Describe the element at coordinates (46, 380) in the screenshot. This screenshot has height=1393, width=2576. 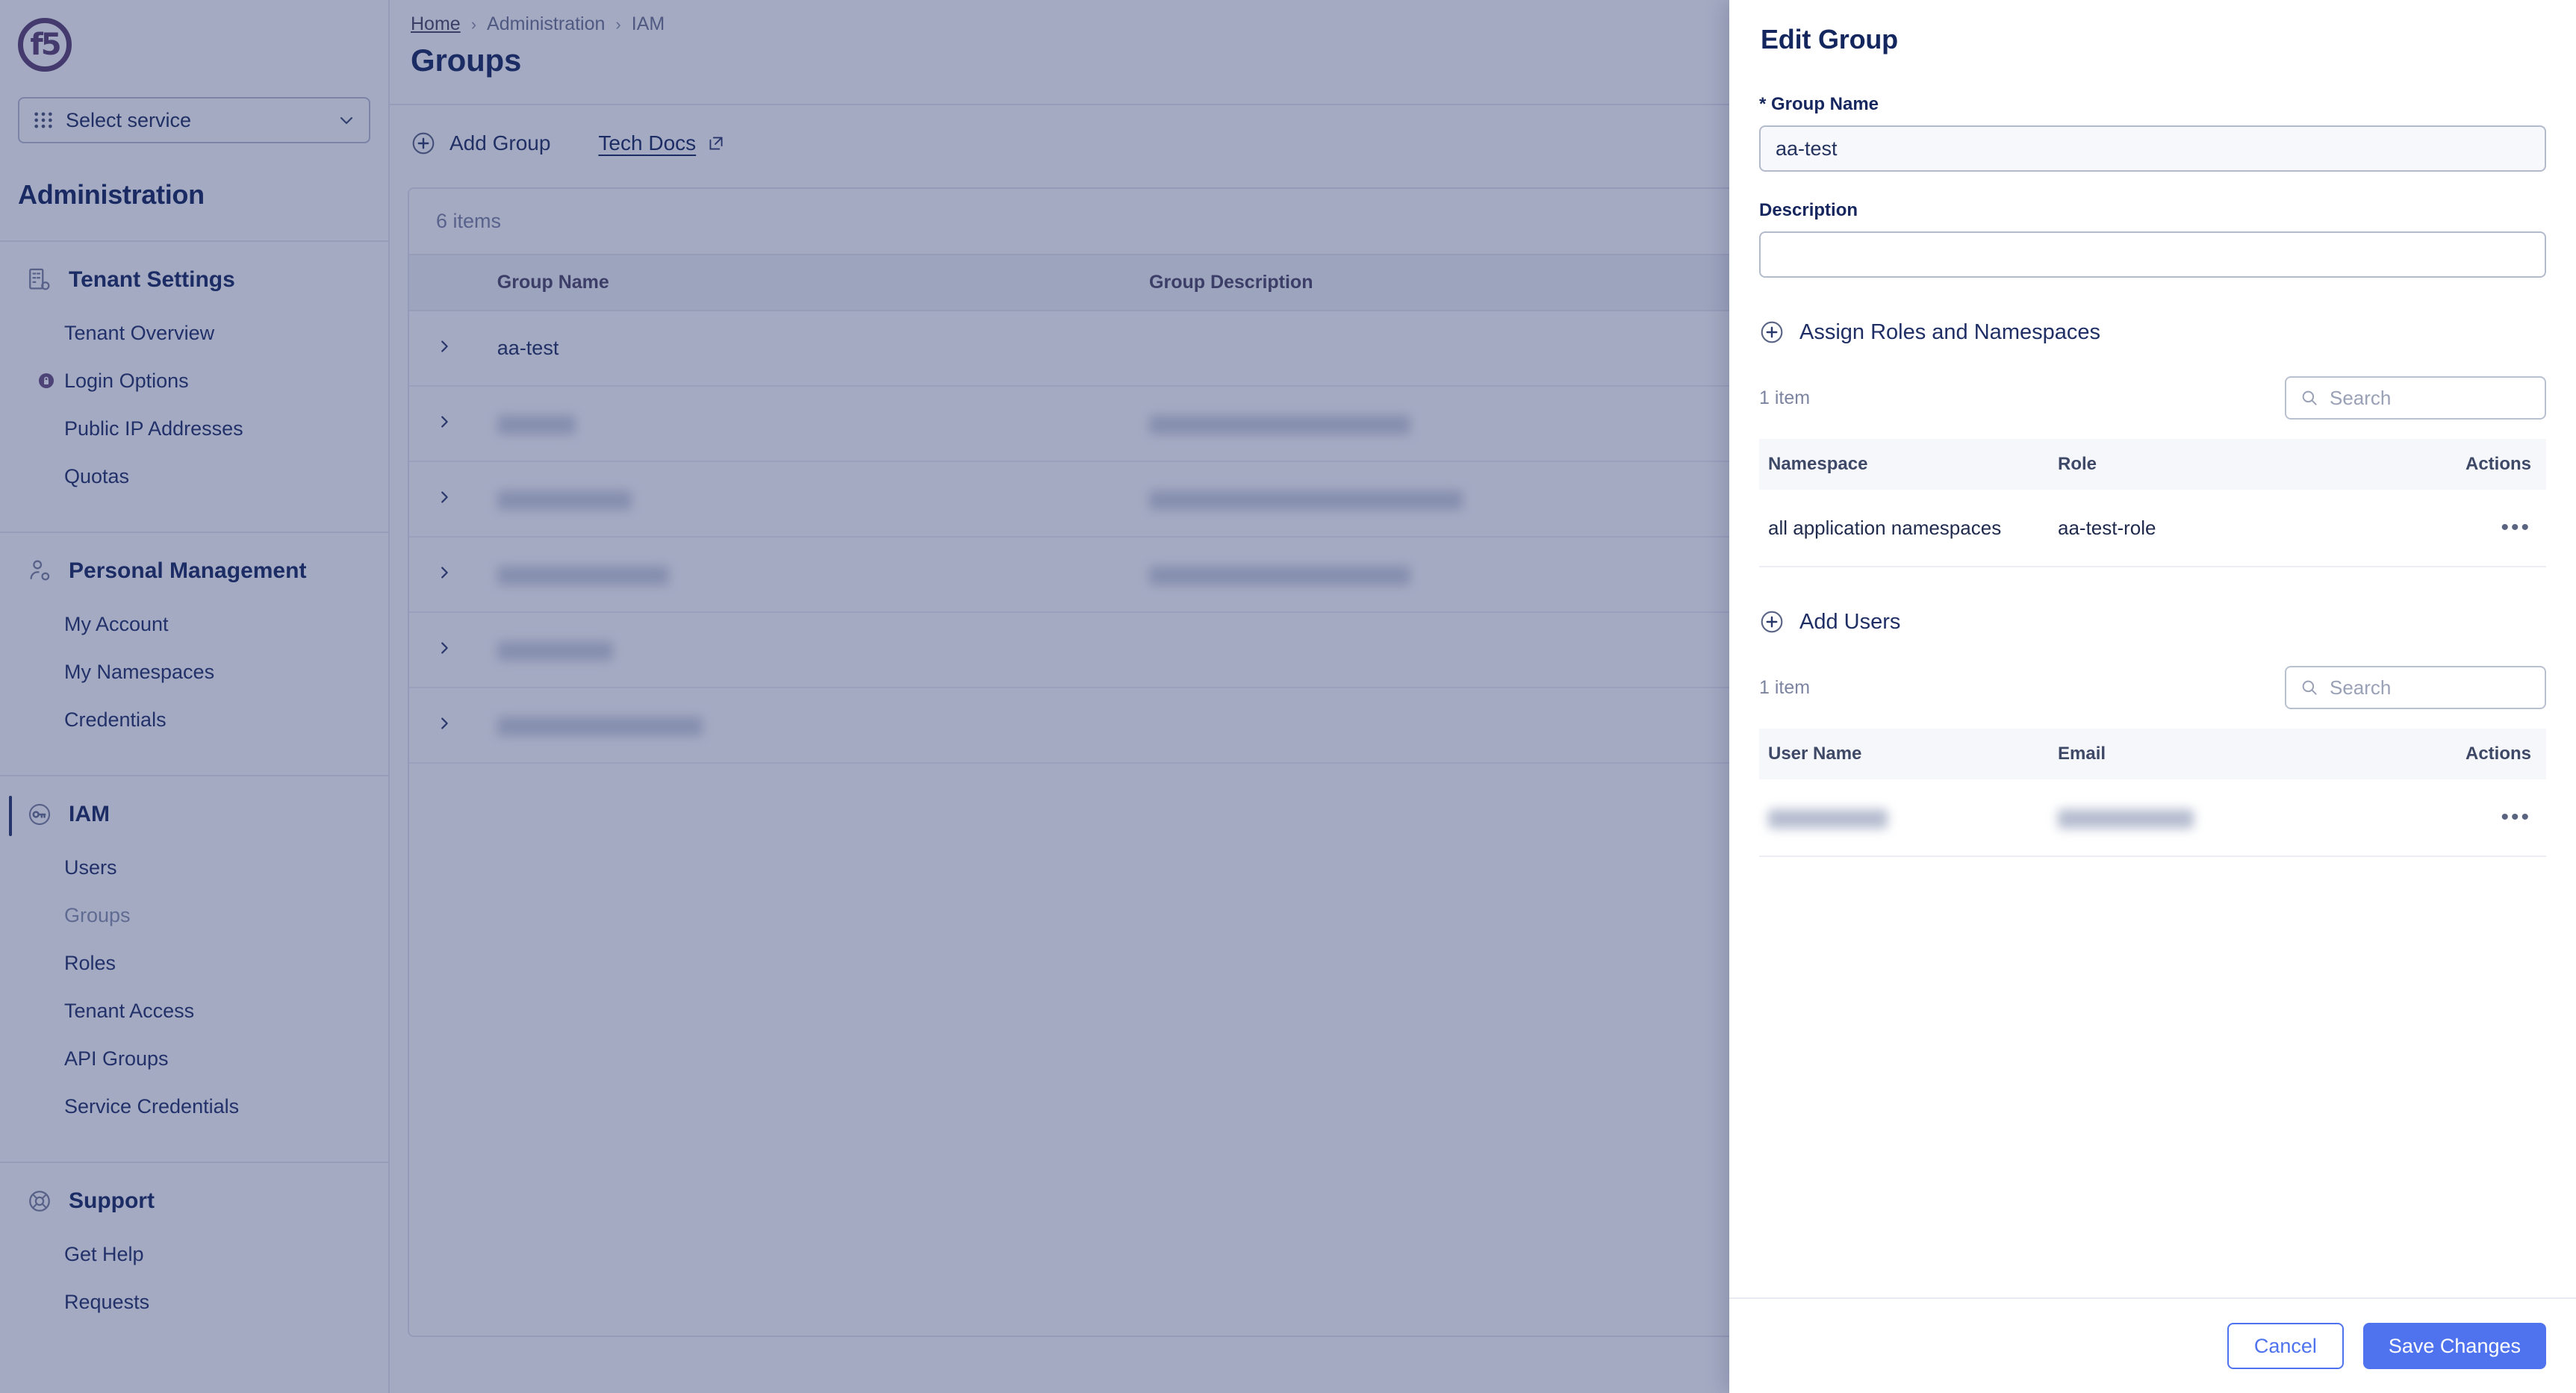
I see `lock-icon` at that location.